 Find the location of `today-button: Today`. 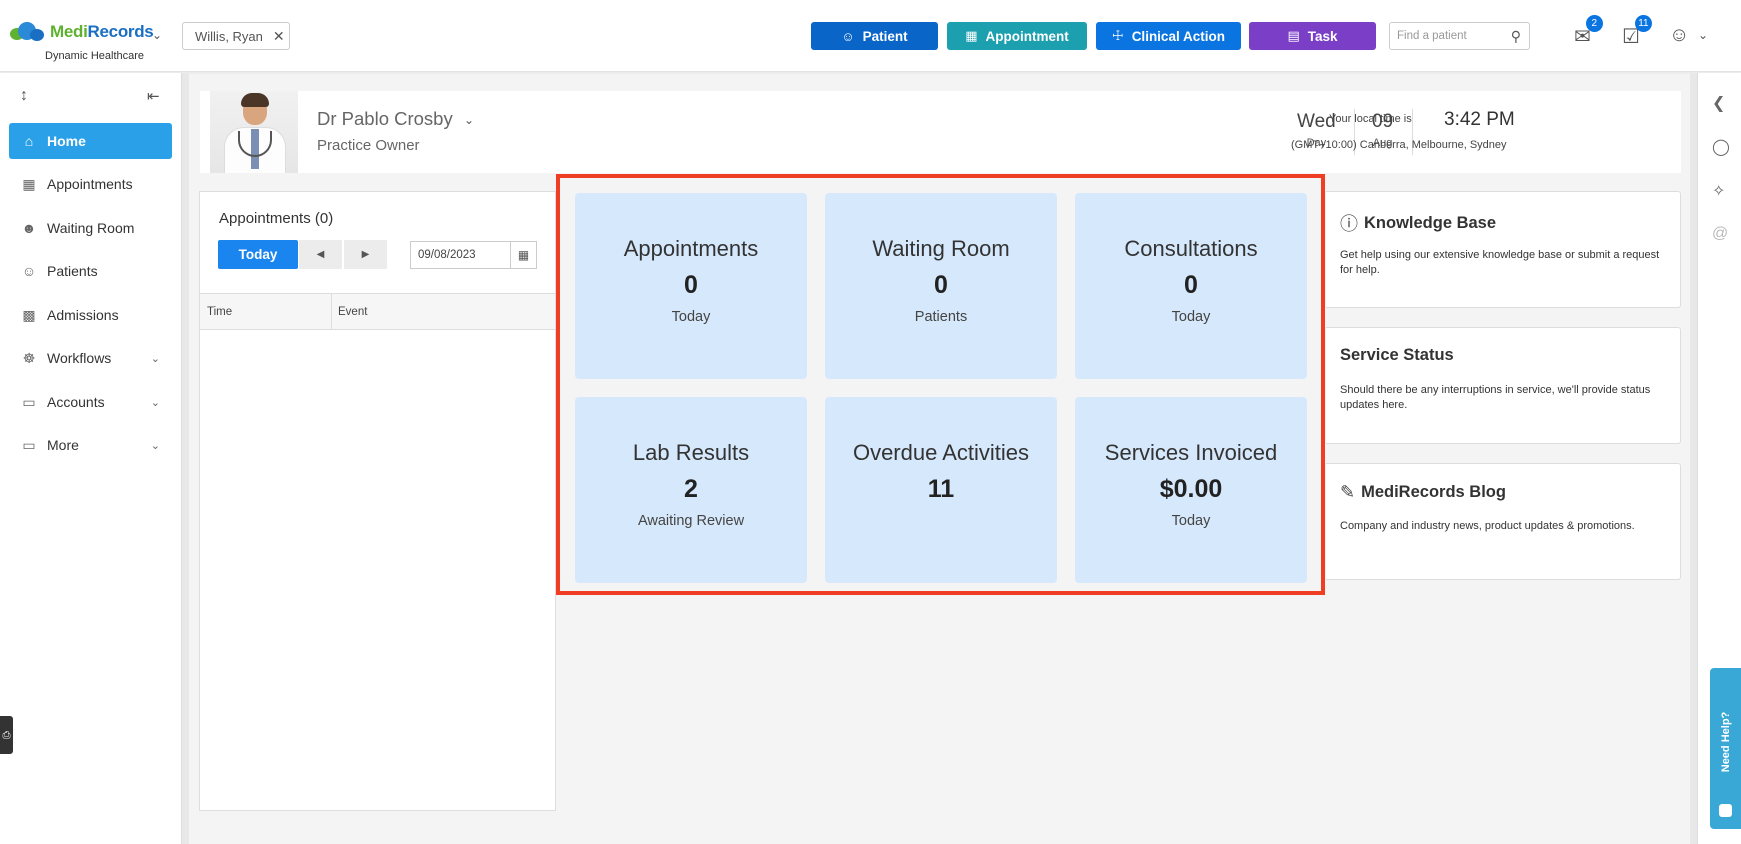

today-button: Today is located at coordinates (258, 254).